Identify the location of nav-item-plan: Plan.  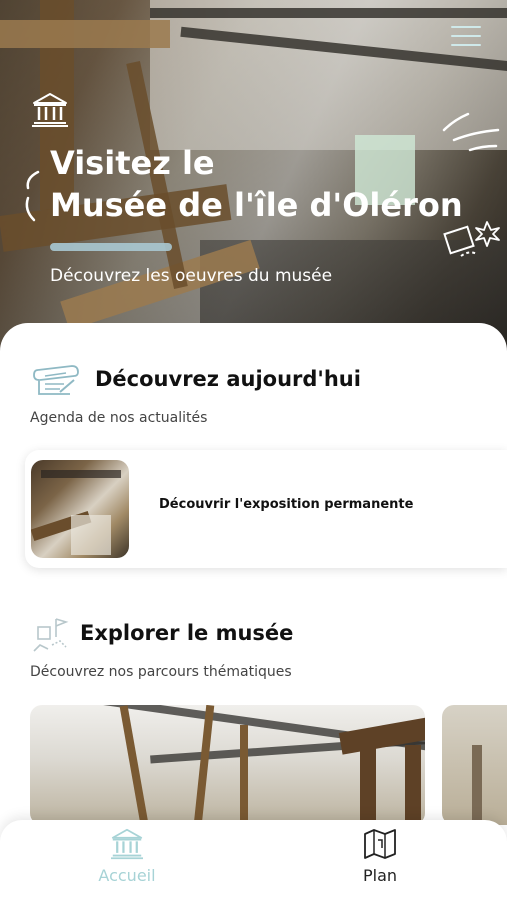
(380, 856).